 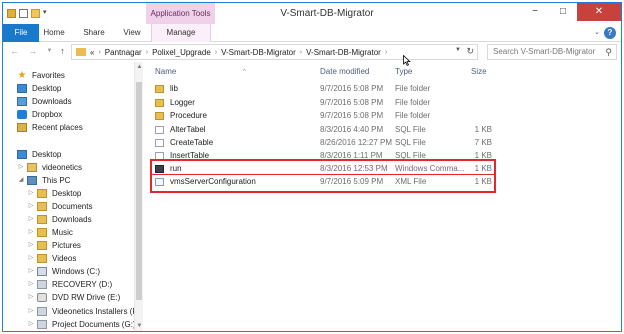 I want to click on desktop-icon, so click(x=22, y=154).